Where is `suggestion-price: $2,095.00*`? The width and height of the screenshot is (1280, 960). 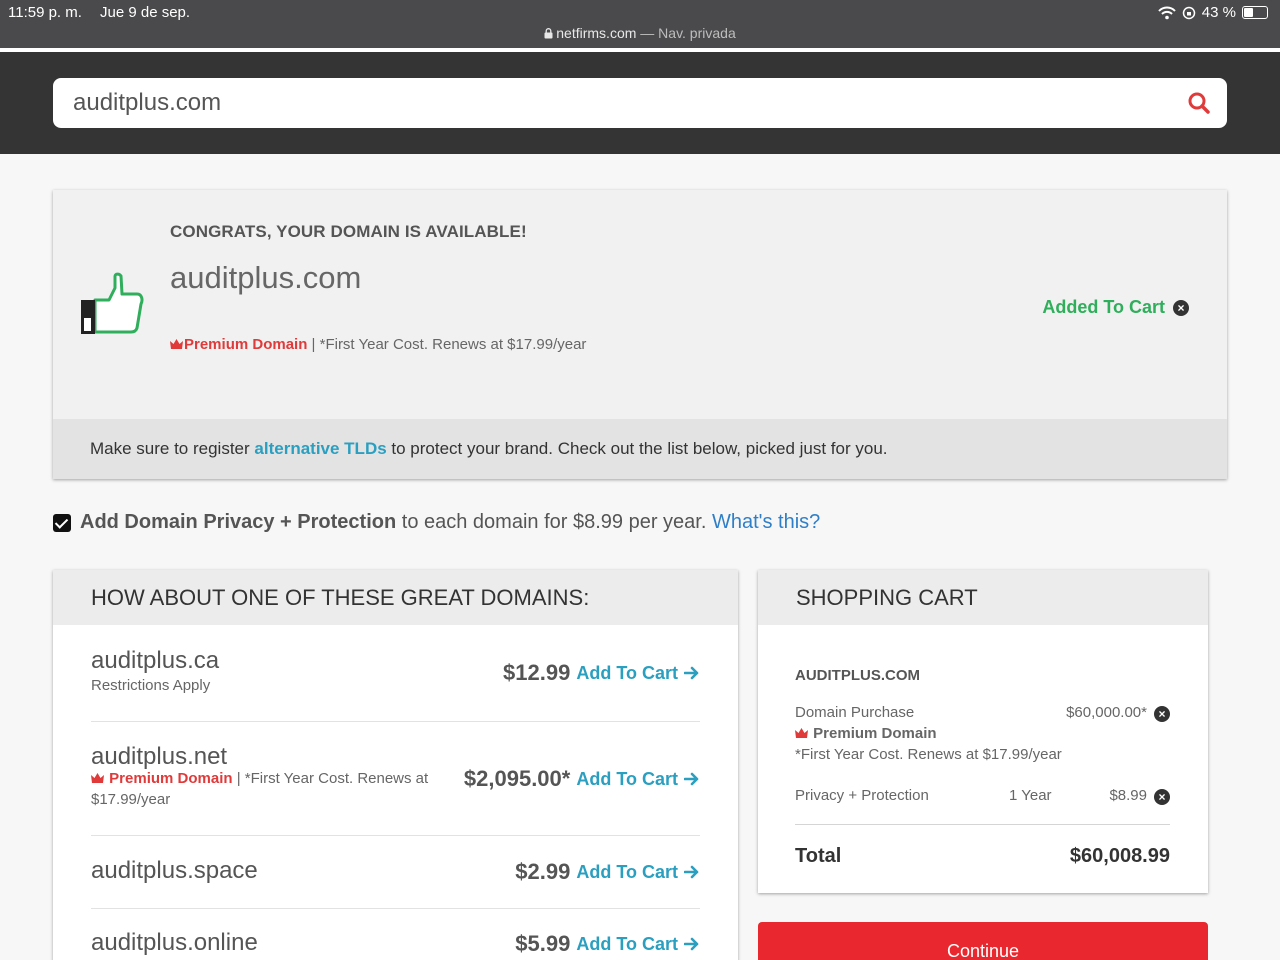
suggestion-price: $2,095.00* is located at coordinates (517, 778).